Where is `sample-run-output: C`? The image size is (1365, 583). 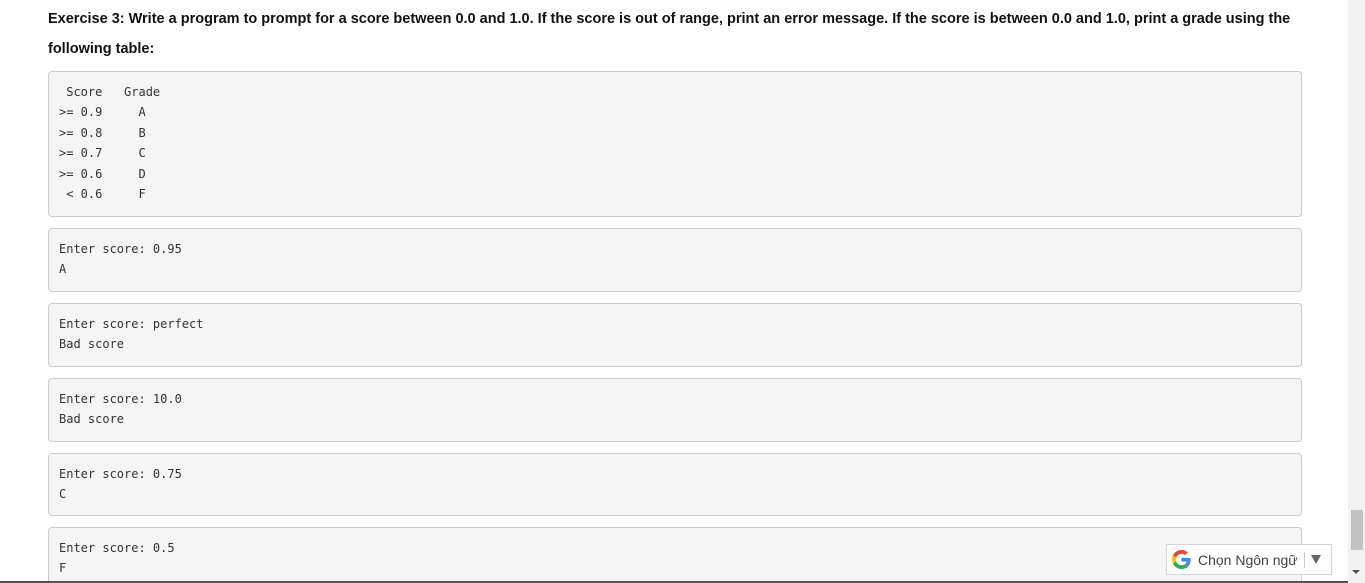
sample-run-output: C is located at coordinates (63, 494).